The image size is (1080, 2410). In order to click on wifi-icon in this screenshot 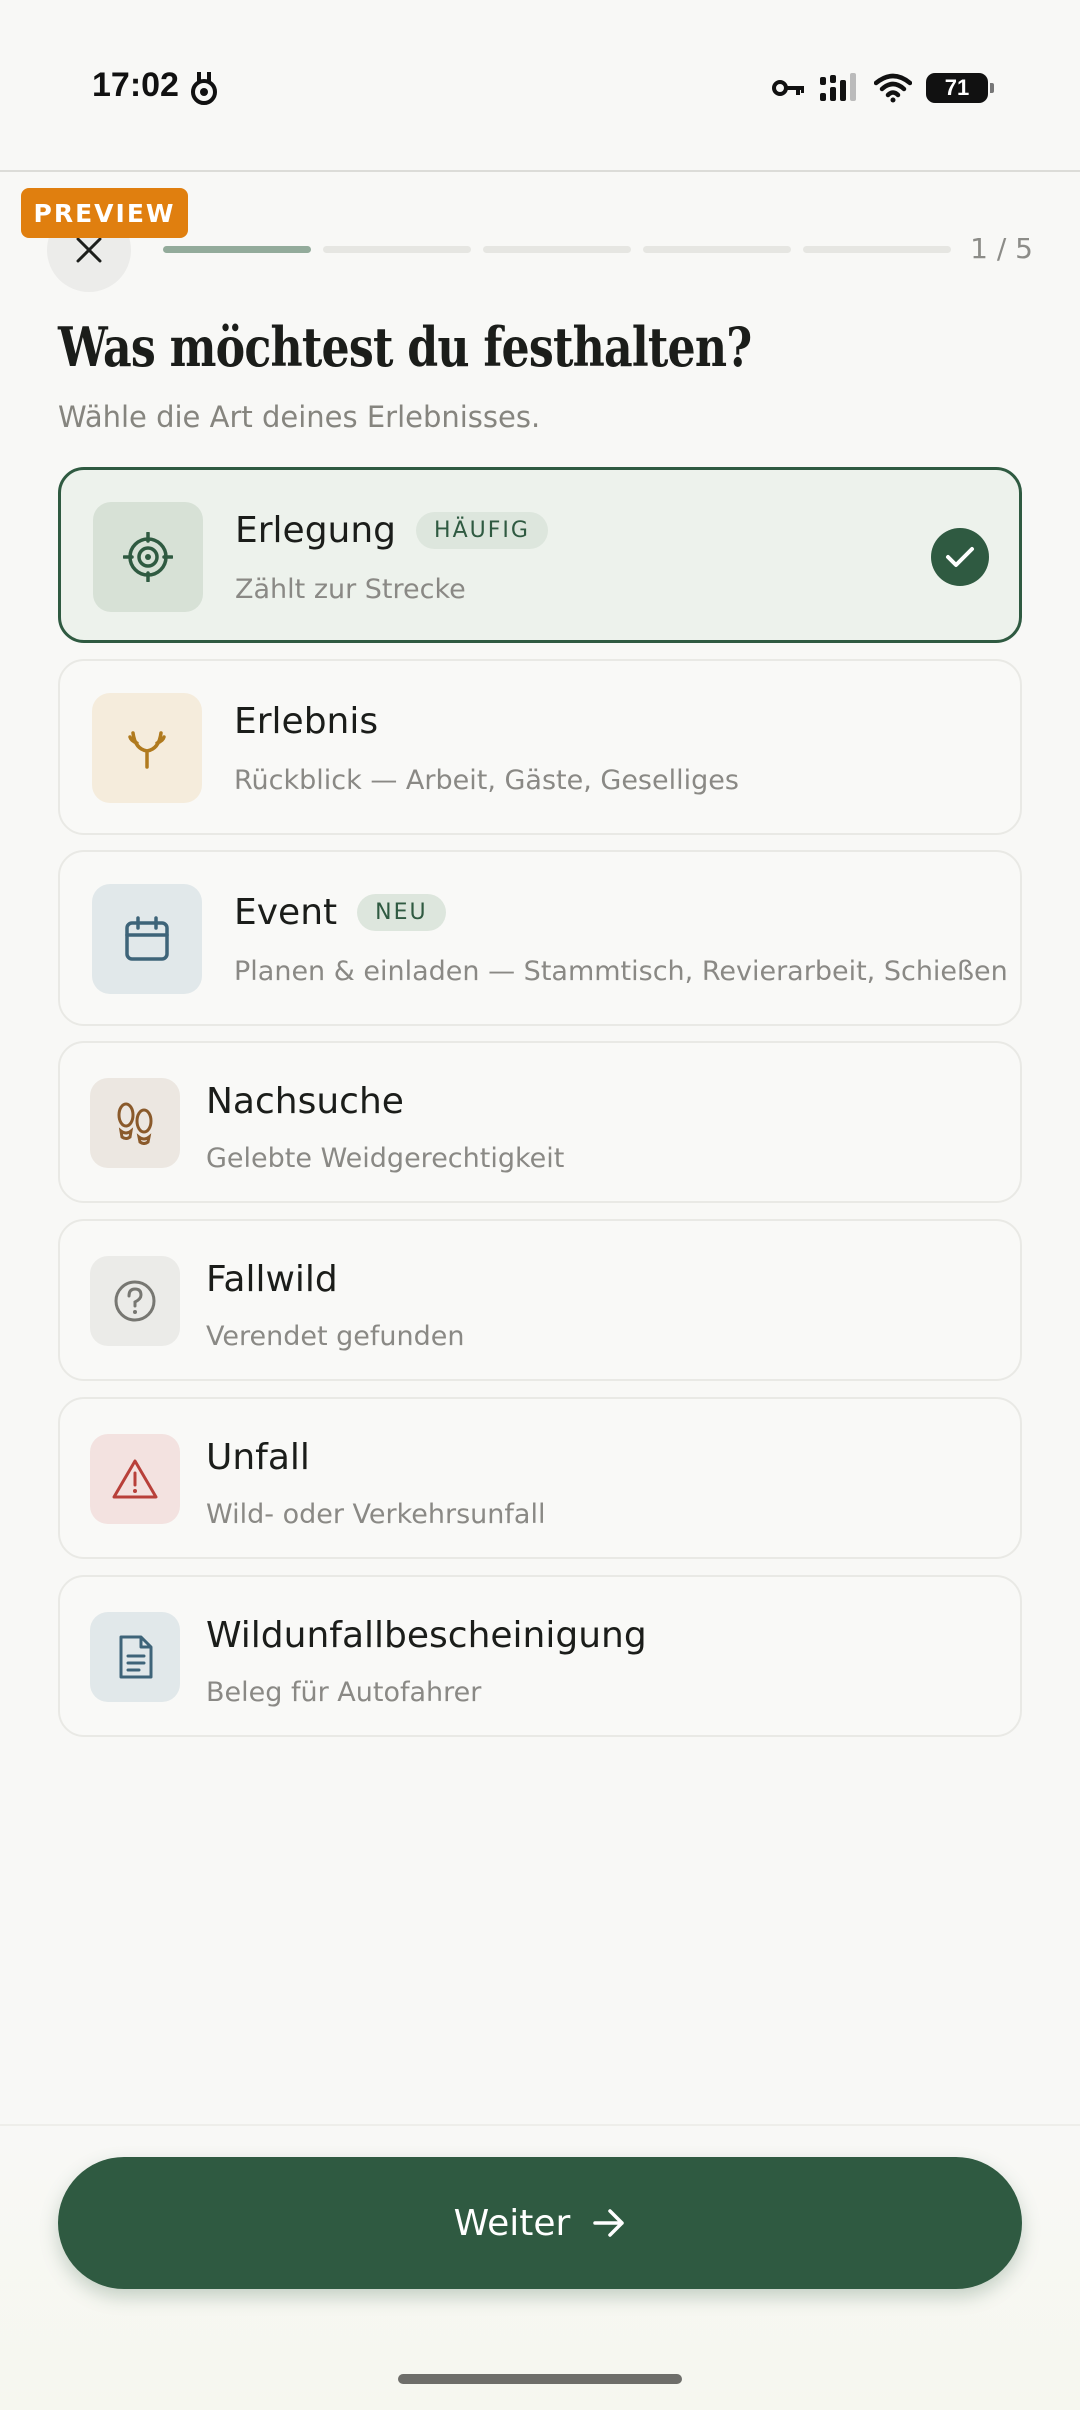, I will do `click(893, 88)`.